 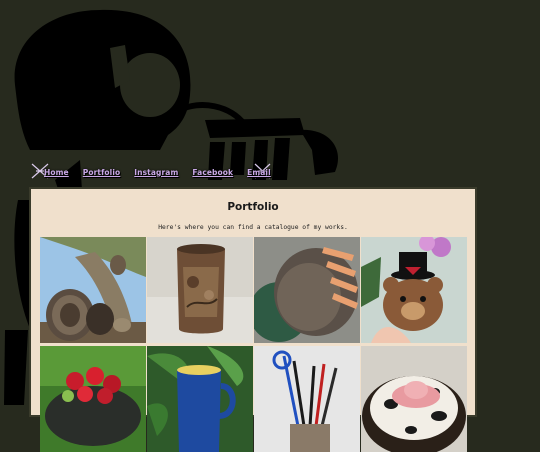 What do you see at coordinates (307, 290) in the screenshot?
I see `portfolio-photo-round-pot` at bounding box center [307, 290].